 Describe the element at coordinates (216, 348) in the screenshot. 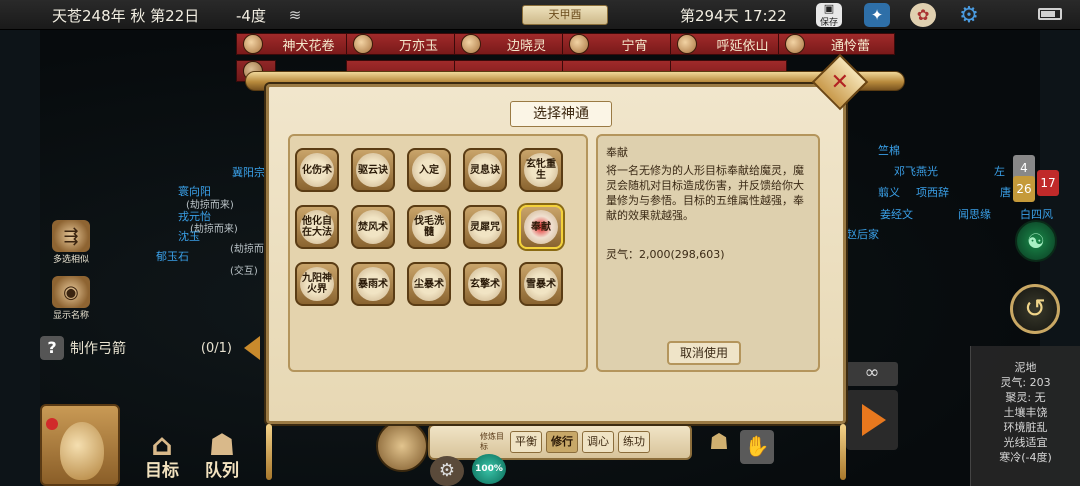

I see `craft-task-count: (0/1)` at that location.